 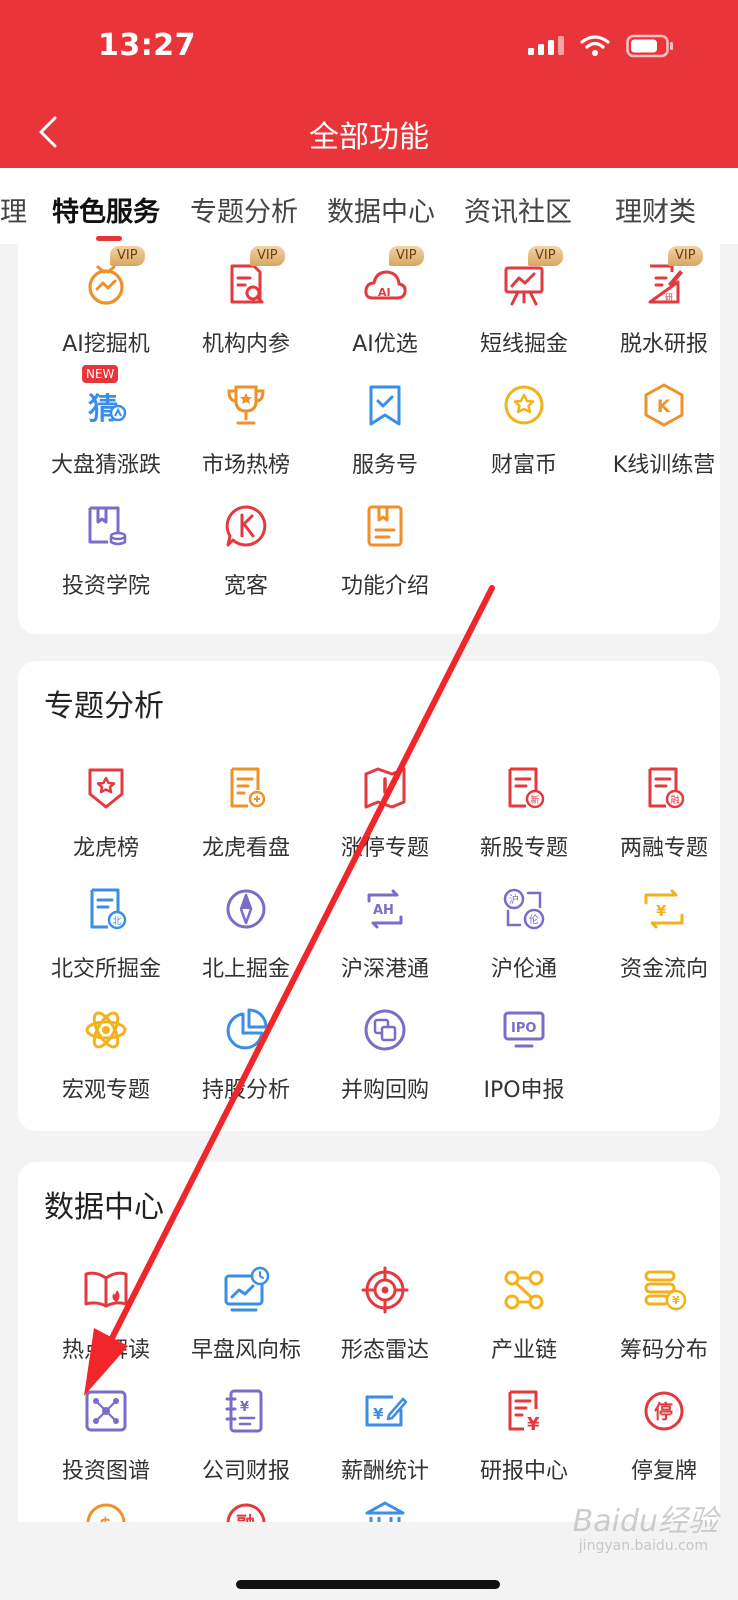 I want to click on grid-item-new-stocks: 新 新股专题, so click(x=524, y=812).